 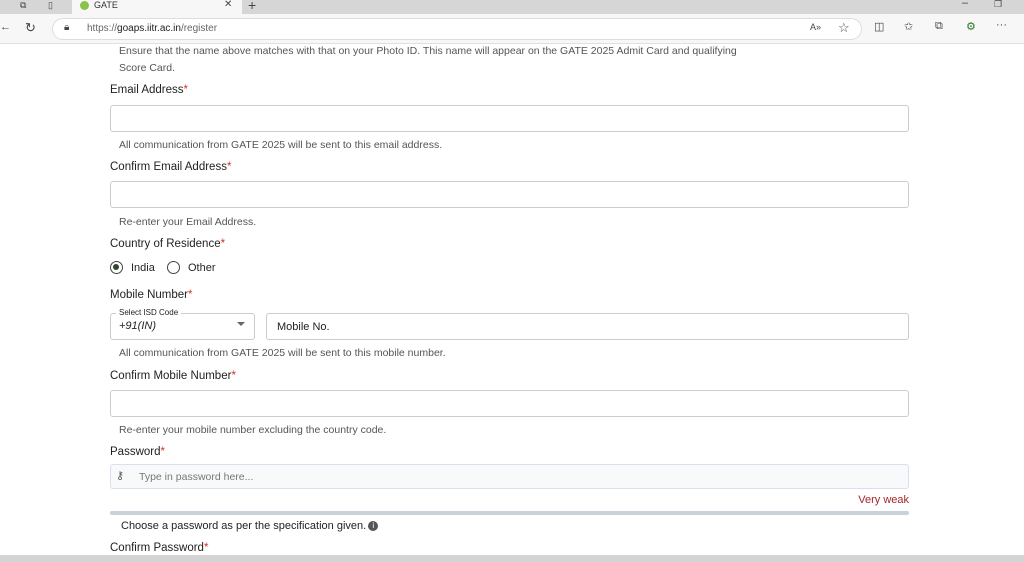 I want to click on password-label: Password*, so click(x=137, y=452).